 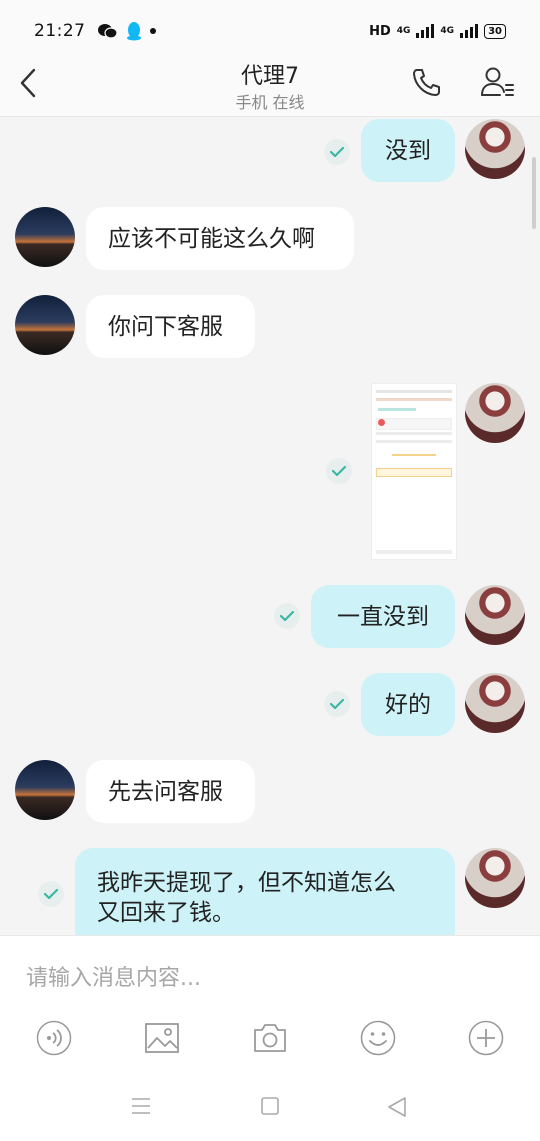 What do you see at coordinates (534, 193) in the screenshot?
I see `scrollbar` at bounding box center [534, 193].